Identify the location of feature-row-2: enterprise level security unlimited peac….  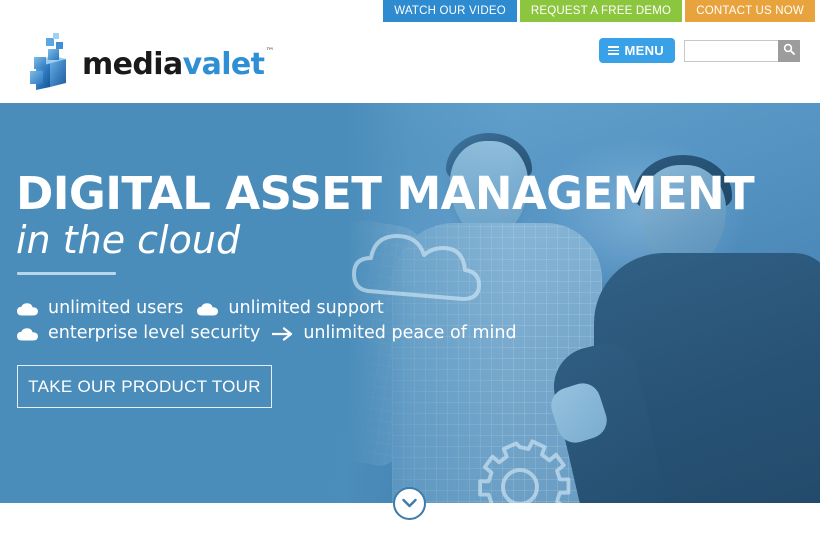
(267, 332).